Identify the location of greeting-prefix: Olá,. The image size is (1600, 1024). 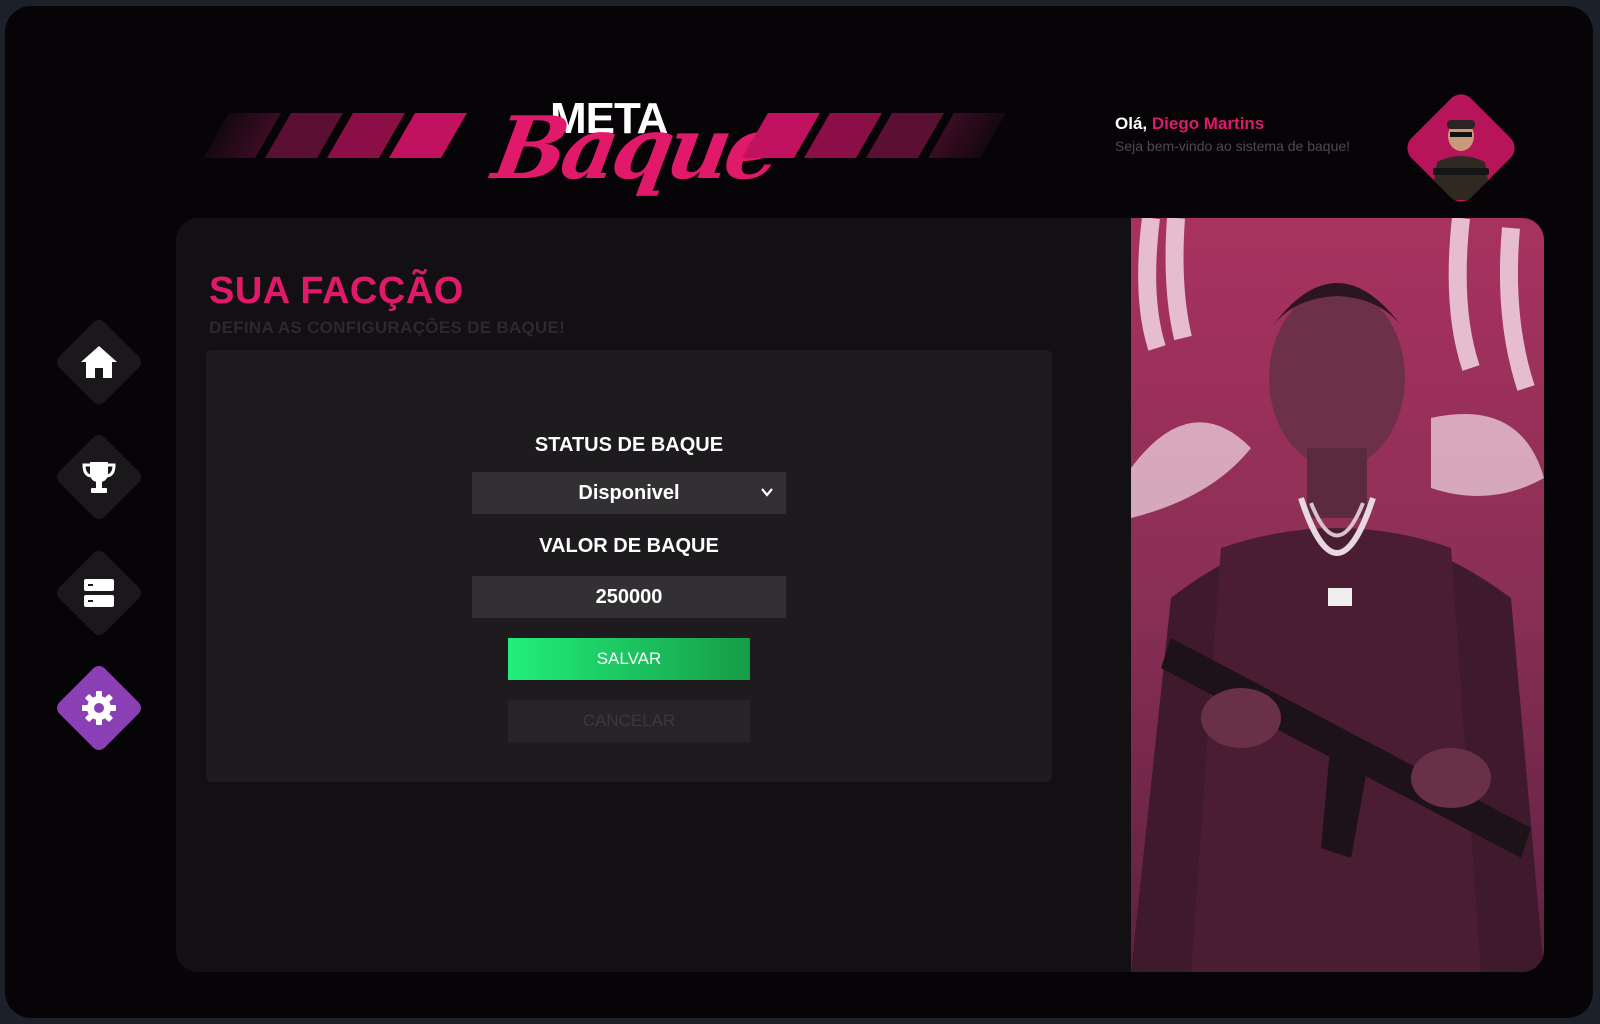
(1131, 123).